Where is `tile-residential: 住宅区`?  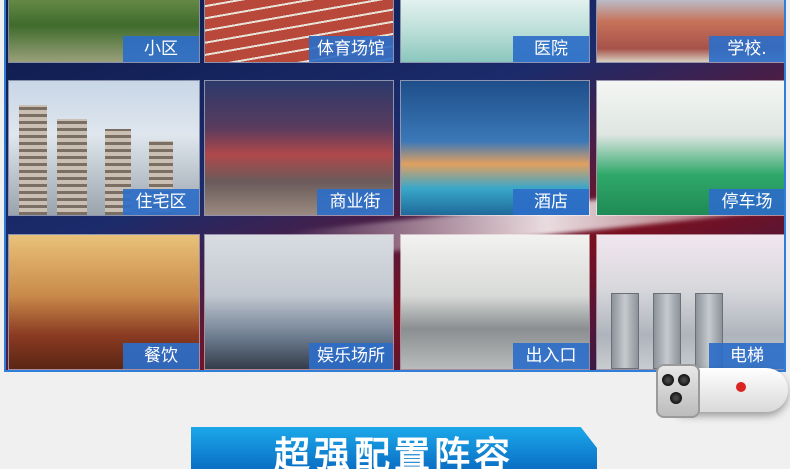
tile-residential: 住宅区 is located at coordinates (104, 148).